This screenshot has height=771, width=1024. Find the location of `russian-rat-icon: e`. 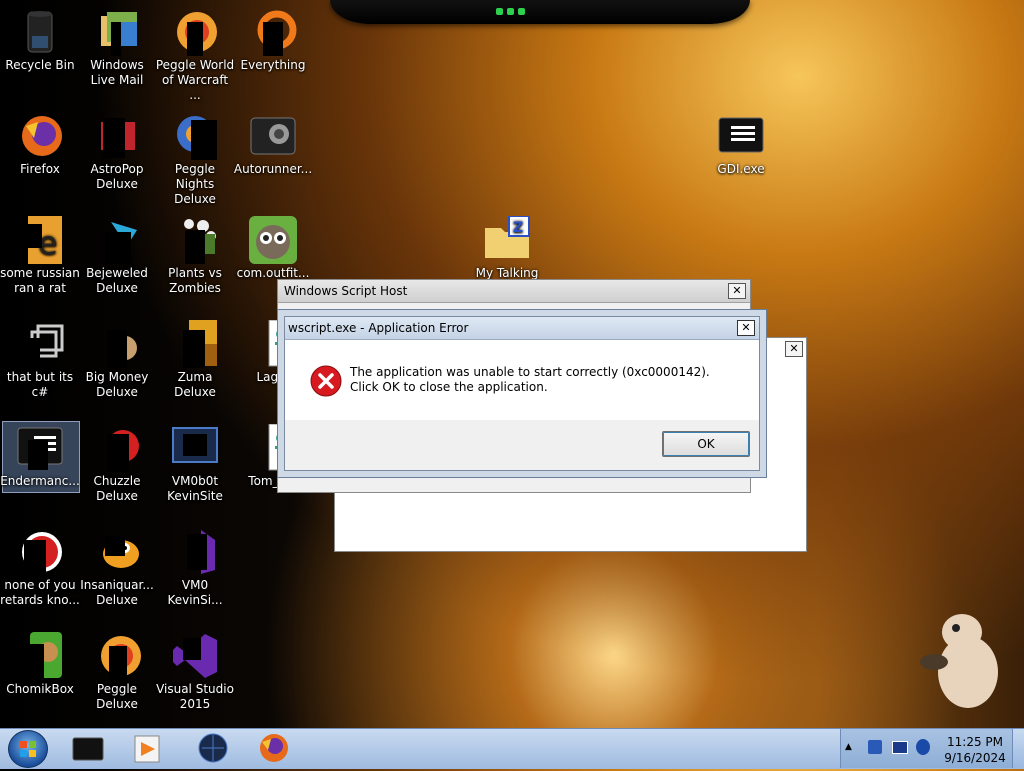

russian-rat-icon: e is located at coordinates (40, 240).